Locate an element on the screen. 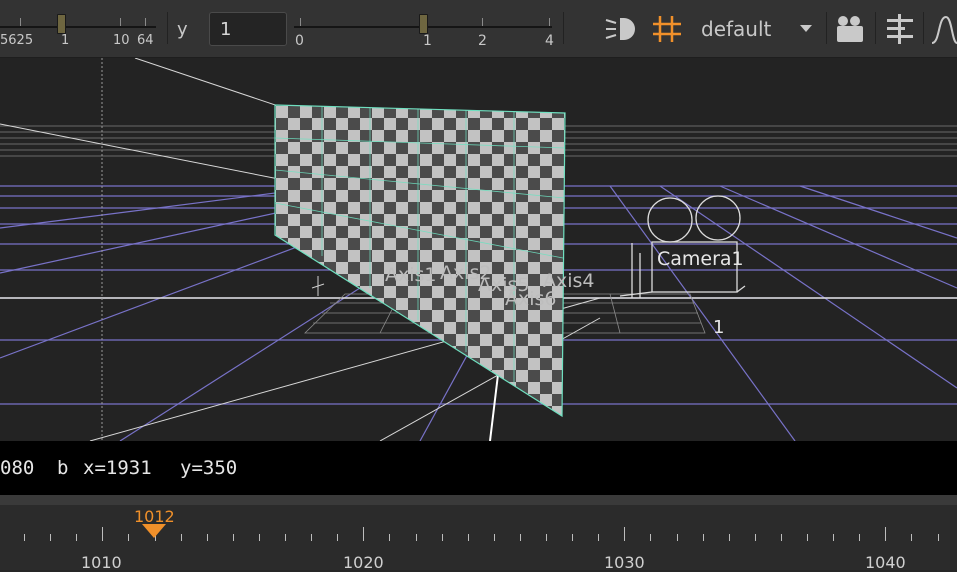 This screenshot has width=957, height=572. frame-label: 1020 is located at coordinates (363, 562).